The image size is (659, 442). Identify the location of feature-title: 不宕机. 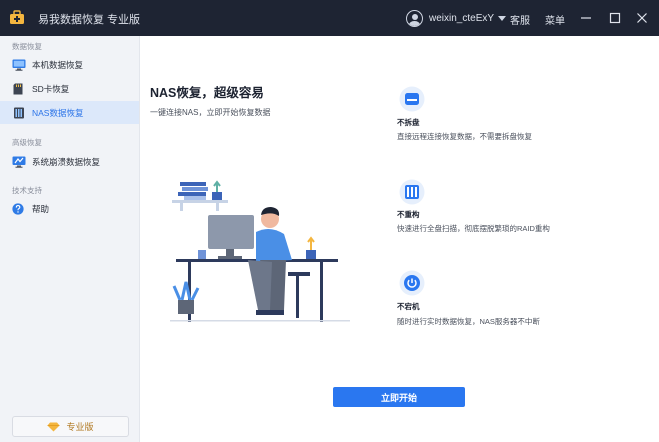
(408, 306).